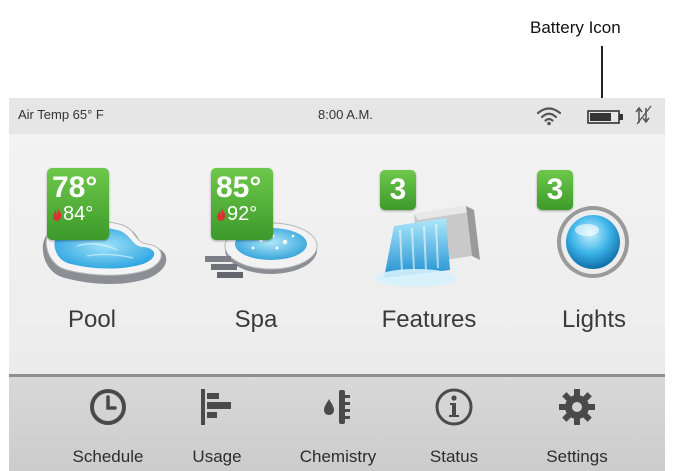 Image resolution: width=674 pixels, height=471 pixels. What do you see at coordinates (575, 27) in the screenshot?
I see `battery-icon-callout: Battery Icon` at bounding box center [575, 27].